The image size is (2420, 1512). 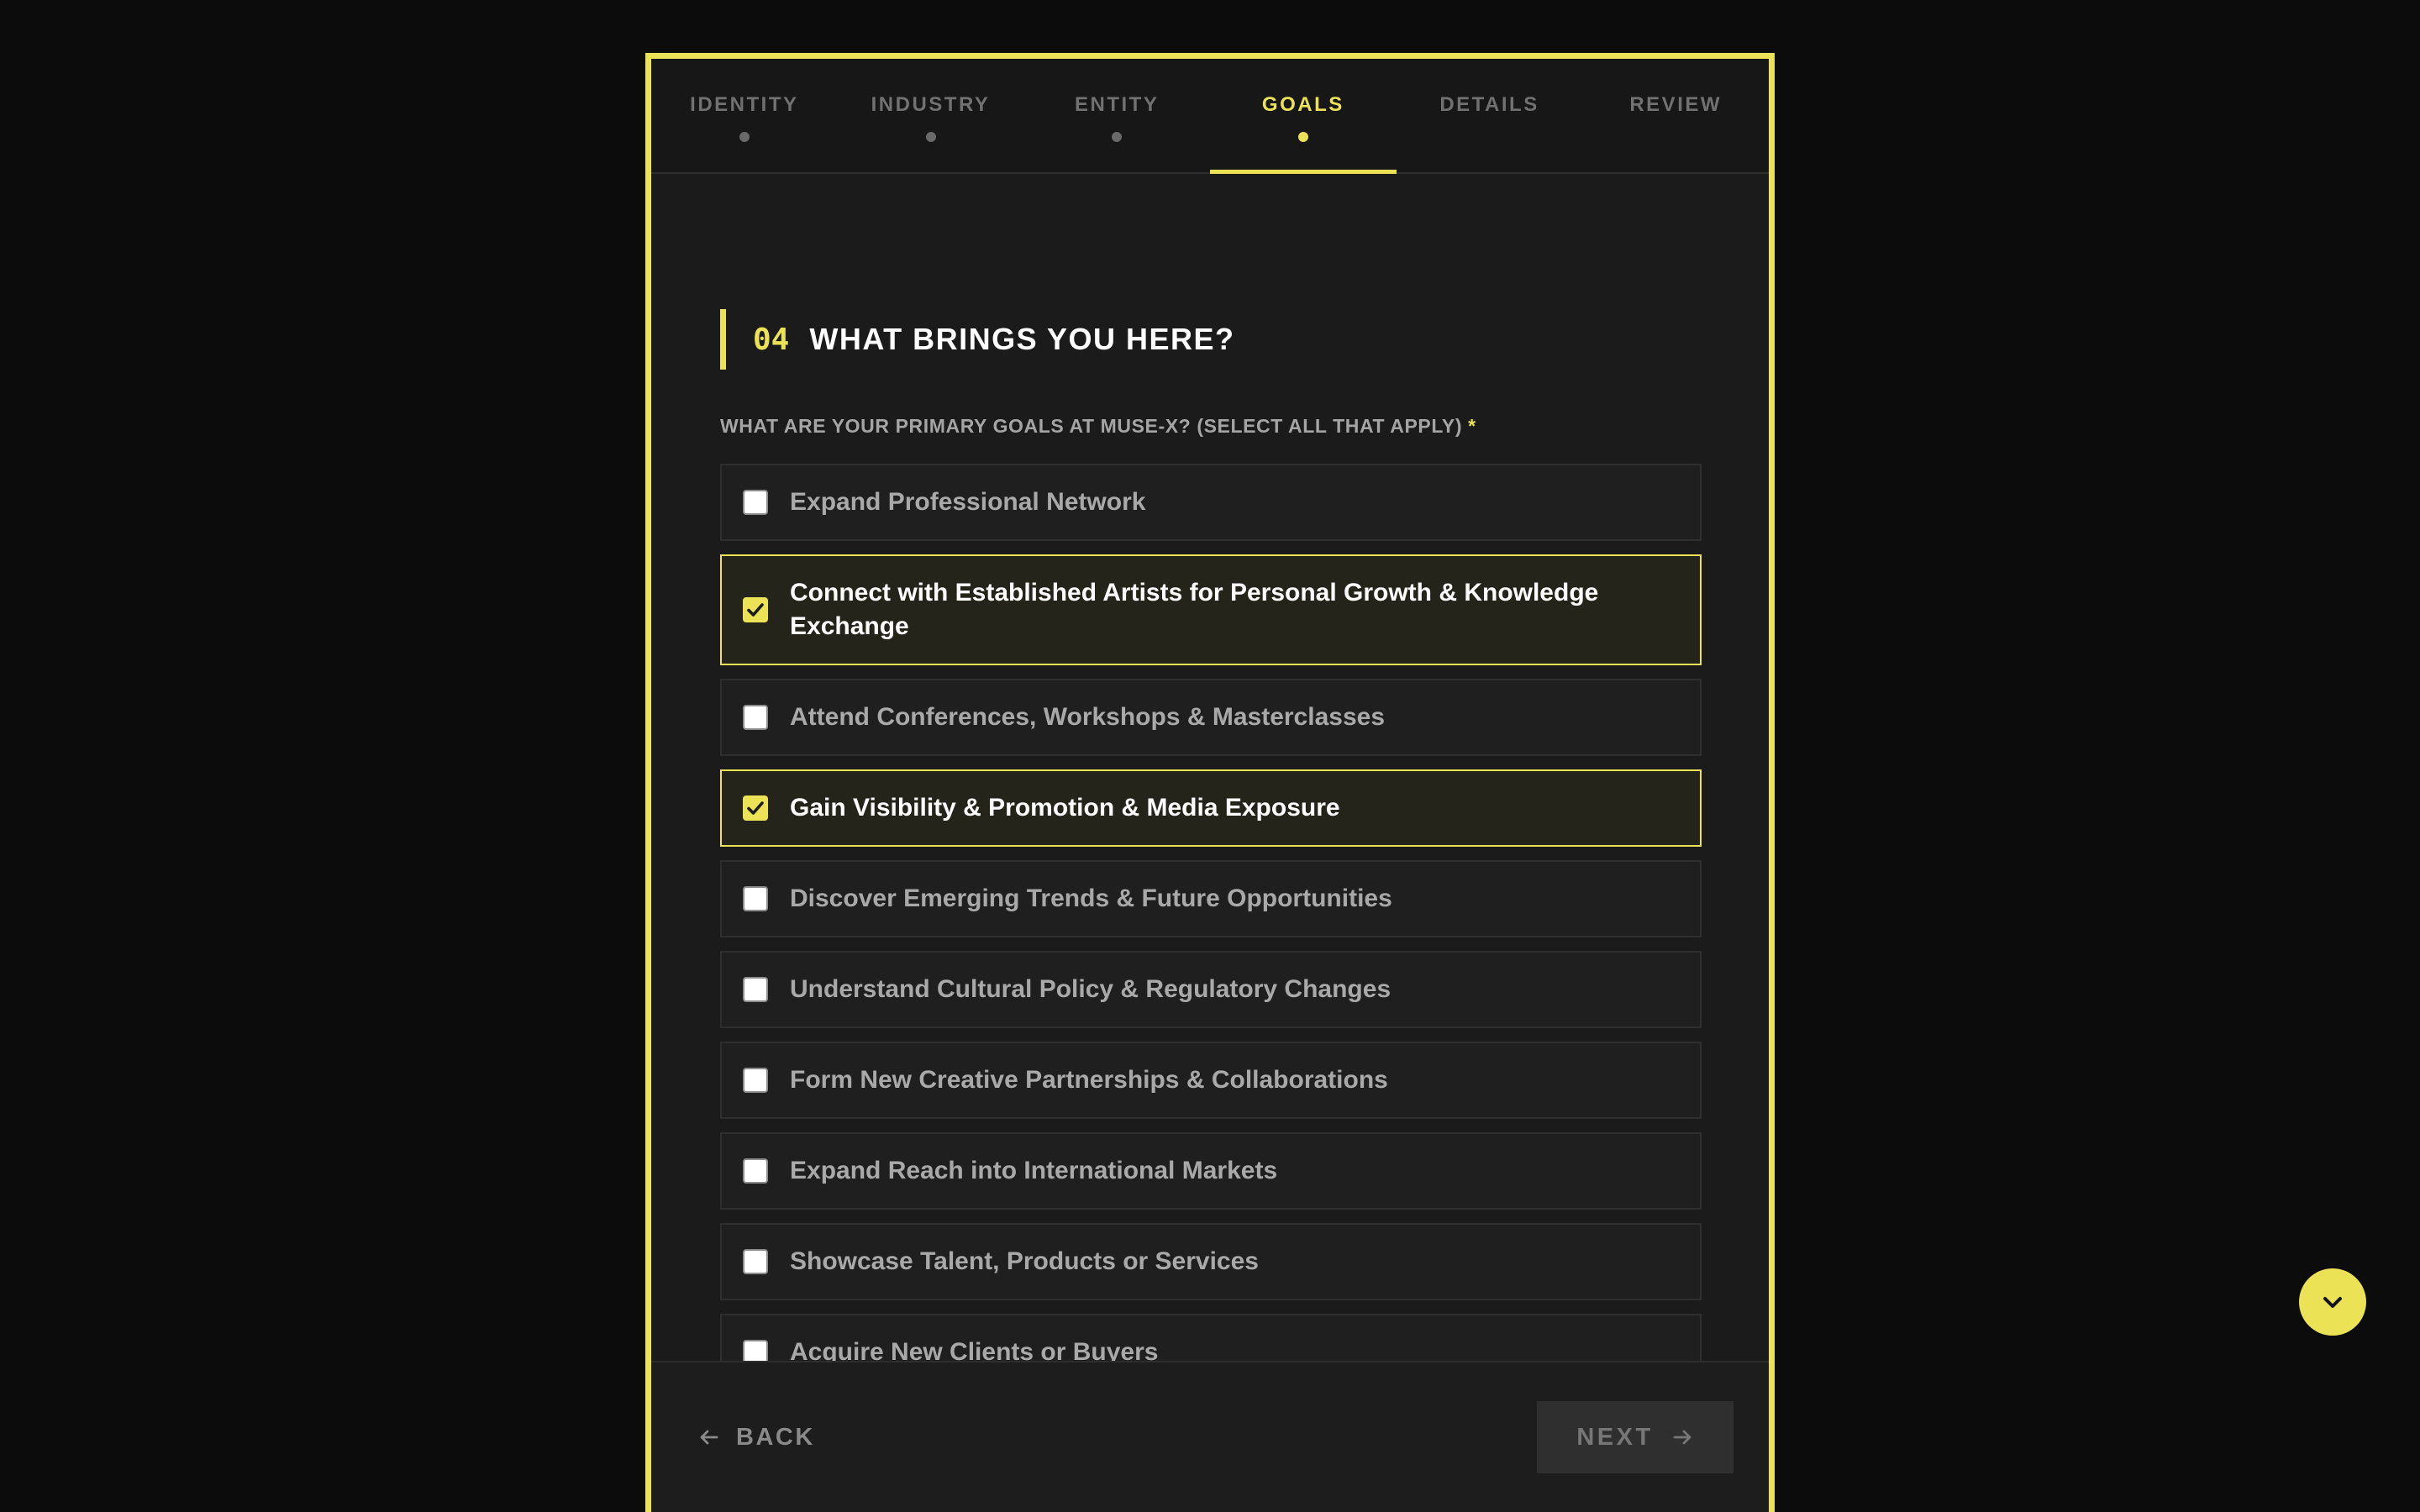 I want to click on tab-label: REVIEW, so click(x=1676, y=104).